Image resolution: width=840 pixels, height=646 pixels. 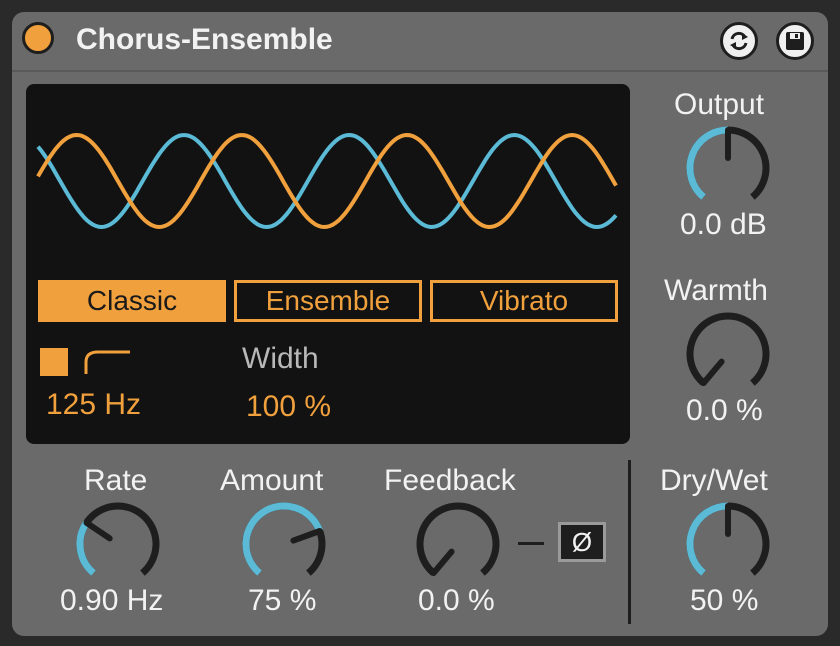 I want to click on feedback-phase-invert-button: Ø, so click(x=582, y=542).